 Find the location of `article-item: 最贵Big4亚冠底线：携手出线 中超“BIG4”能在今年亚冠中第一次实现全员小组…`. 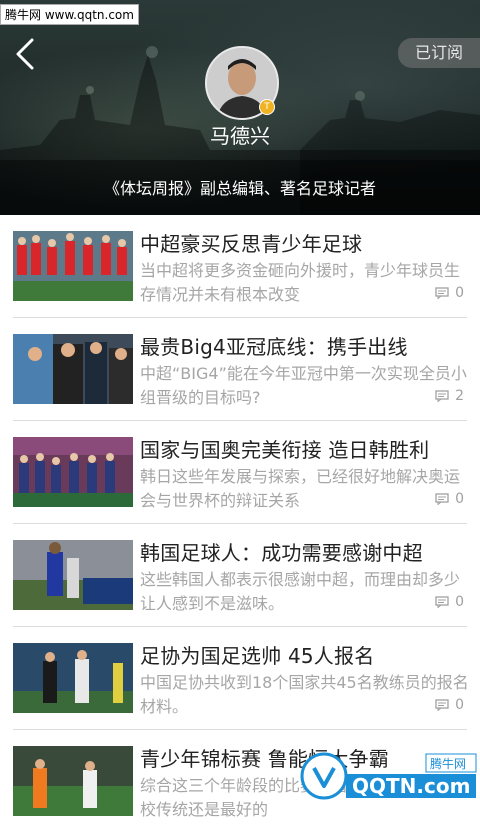

article-item: 最贵Big4亚冠底线：携手出线 中超“BIG4”能在今年亚冠中第一次实现全员小组… is located at coordinates (240, 369).